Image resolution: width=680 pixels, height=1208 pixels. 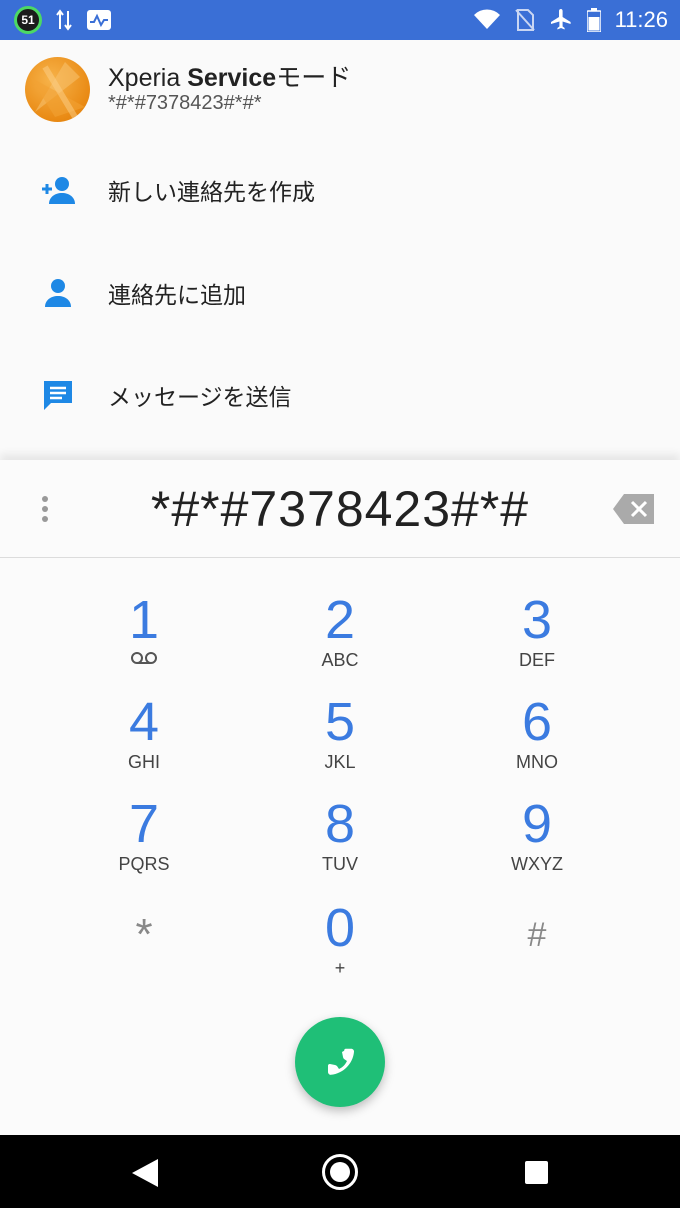 What do you see at coordinates (64, 20) in the screenshot?
I see `sim-signal-icon` at bounding box center [64, 20].